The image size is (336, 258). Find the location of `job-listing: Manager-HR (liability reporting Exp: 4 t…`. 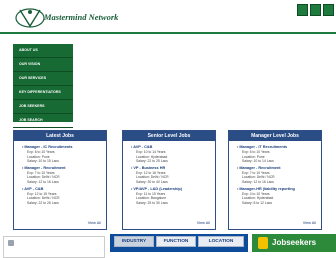

job-listing: Manager-HR (liability reporting Exp: 4 t… is located at coordinates (279, 196).